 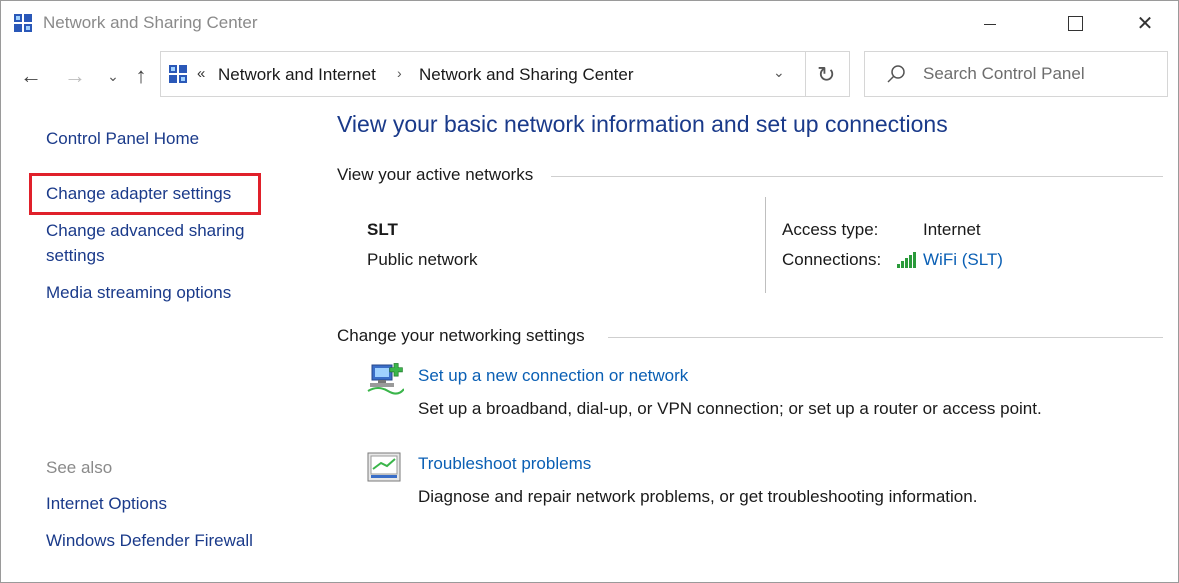 I want to click on search-input, so click(x=1038, y=74).